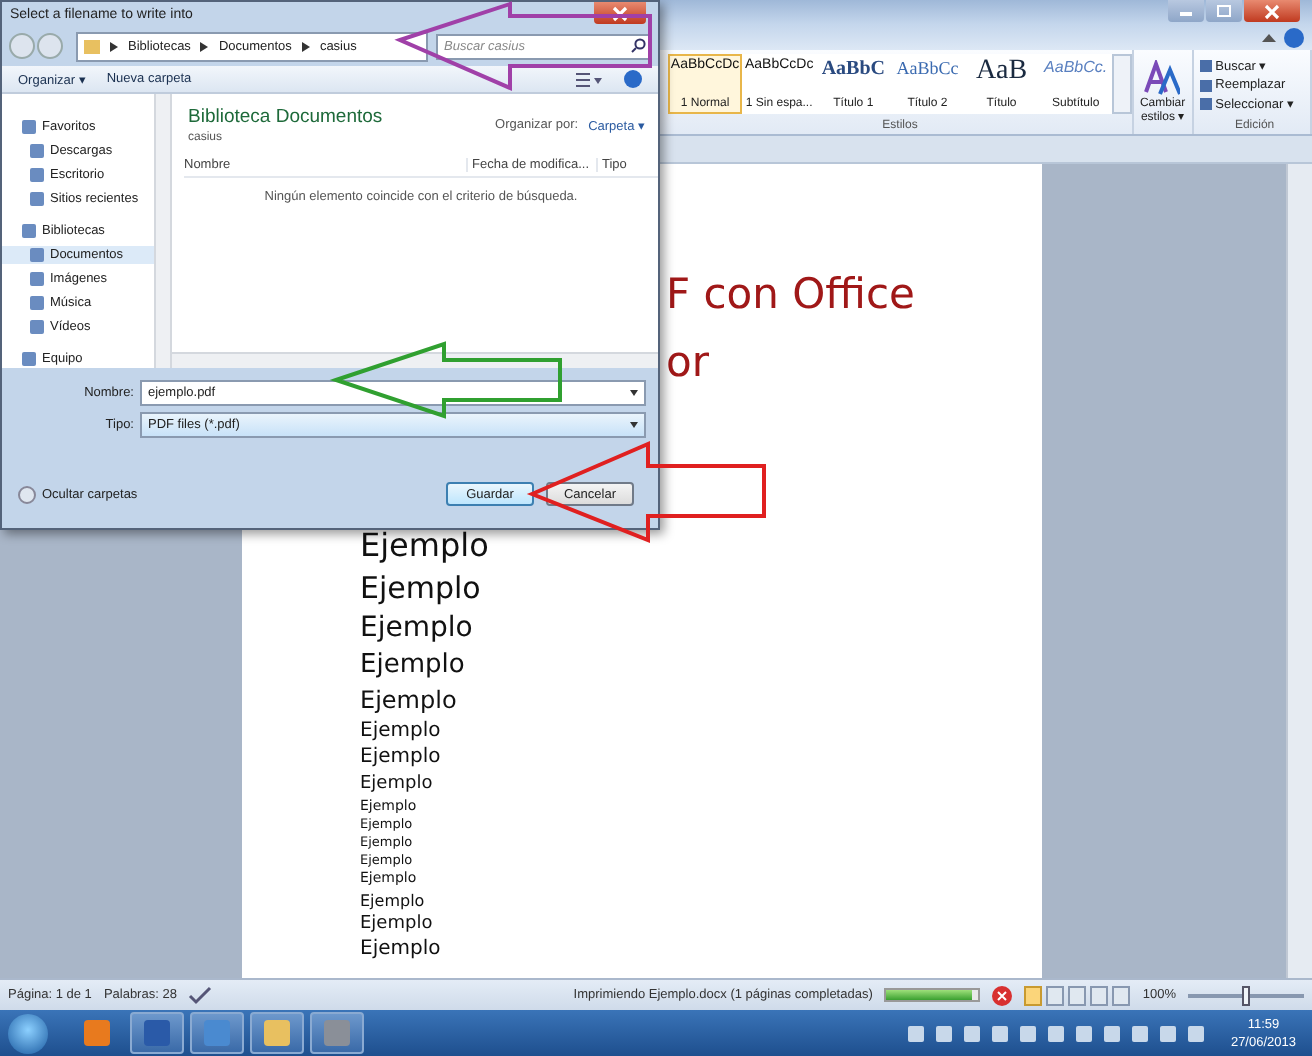  I want to click on maximize-icon, so click(1224, 11).